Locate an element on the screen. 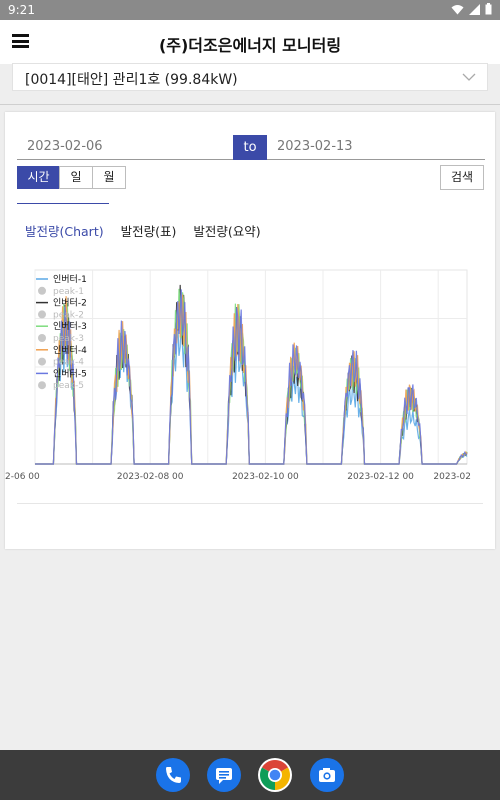 This screenshot has height=800, width=500. search-button: 검색 is located at coordinates (462, 177).